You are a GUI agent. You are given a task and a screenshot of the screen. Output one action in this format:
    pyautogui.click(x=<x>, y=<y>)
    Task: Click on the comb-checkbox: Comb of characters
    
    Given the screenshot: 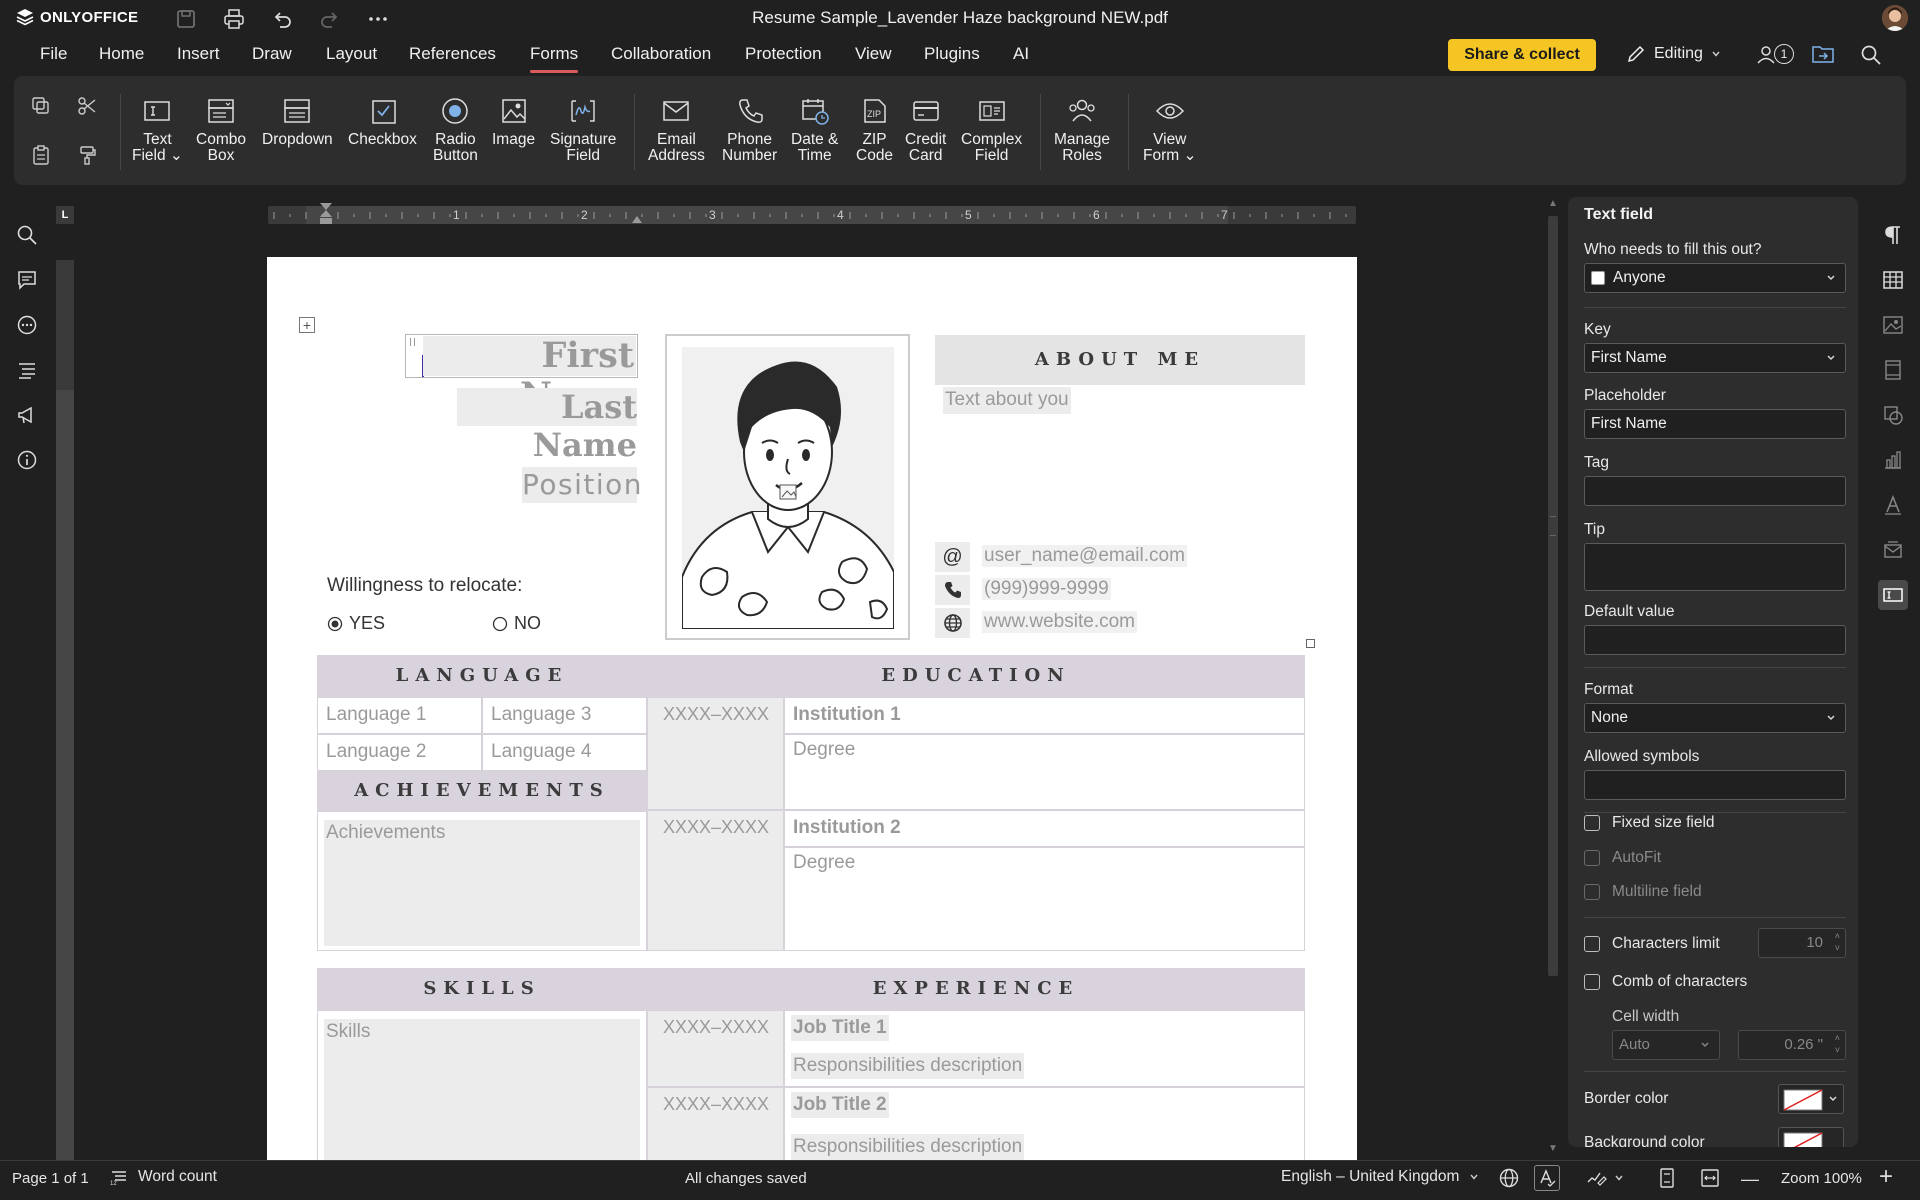 What is the action you would take?
    pyautogui.click(x=1665, y=982)
    